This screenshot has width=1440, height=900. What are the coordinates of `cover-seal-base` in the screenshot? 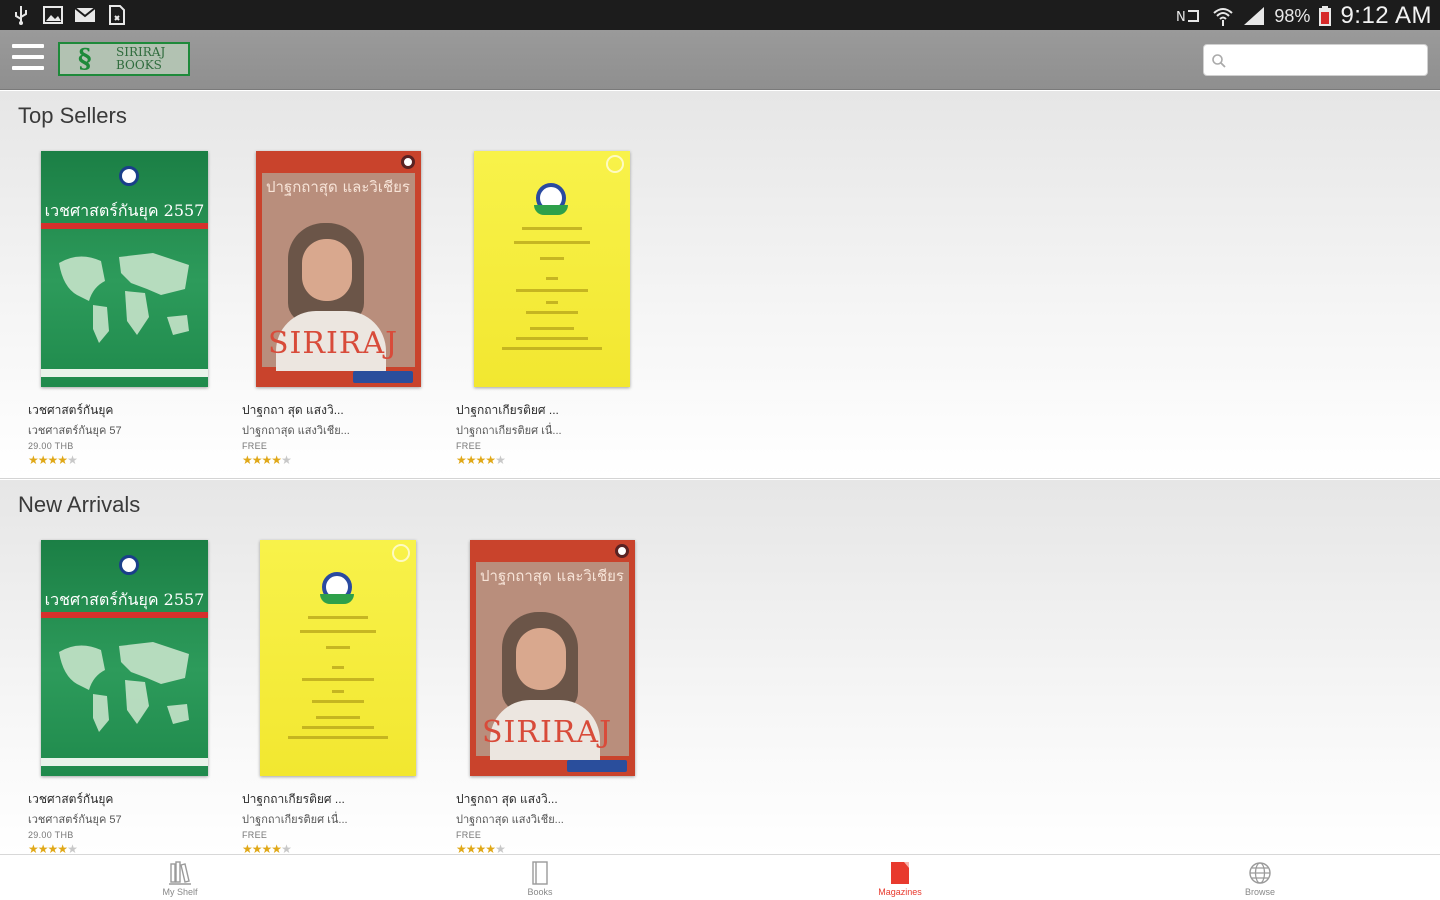 It's located at (337, 599).